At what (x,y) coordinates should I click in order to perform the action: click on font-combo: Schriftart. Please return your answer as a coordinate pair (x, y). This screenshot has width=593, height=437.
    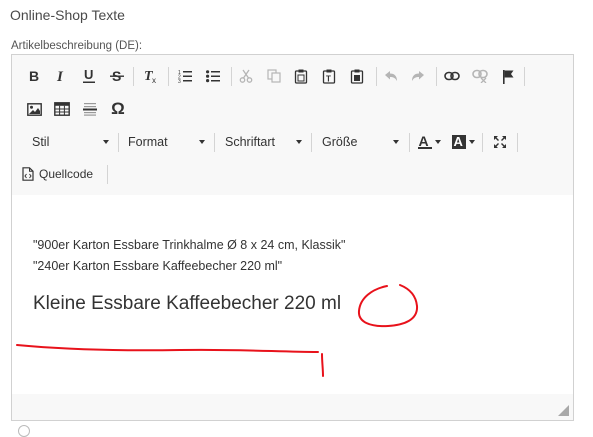
    Looking at the image, I should click on (264, 142).